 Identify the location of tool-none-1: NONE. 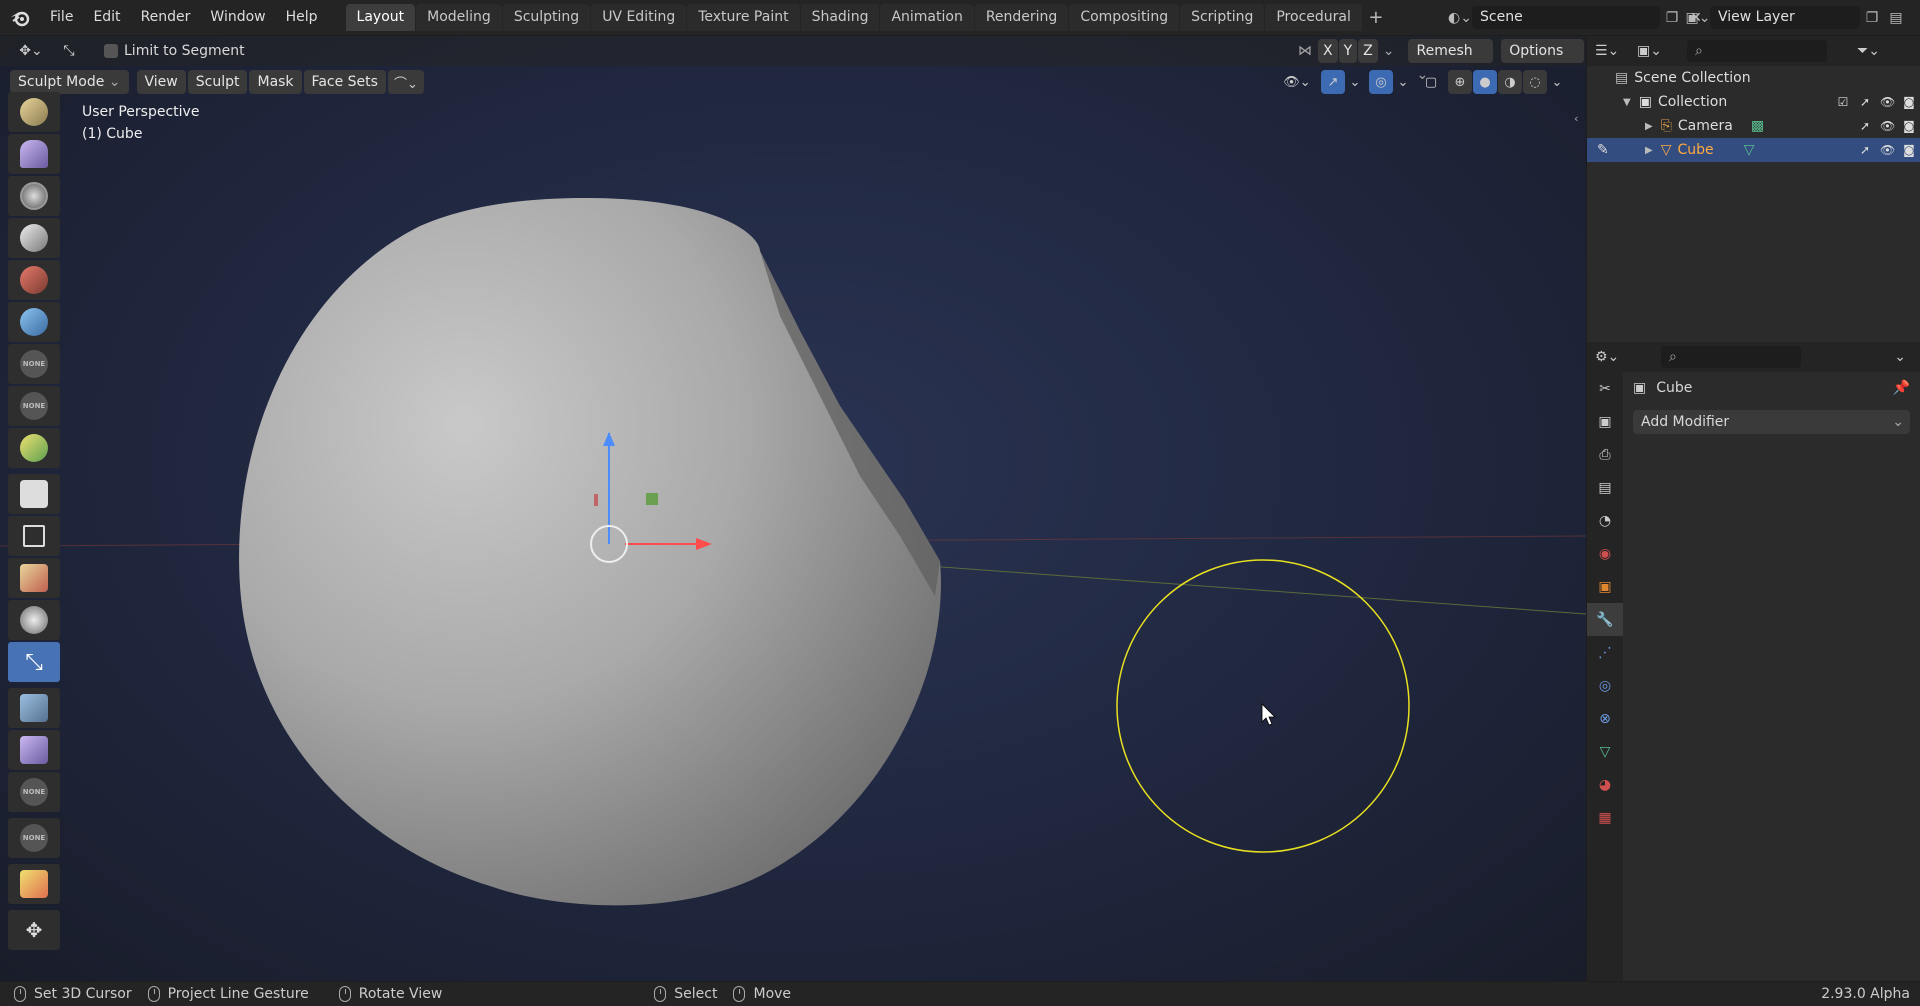
(34, 364).